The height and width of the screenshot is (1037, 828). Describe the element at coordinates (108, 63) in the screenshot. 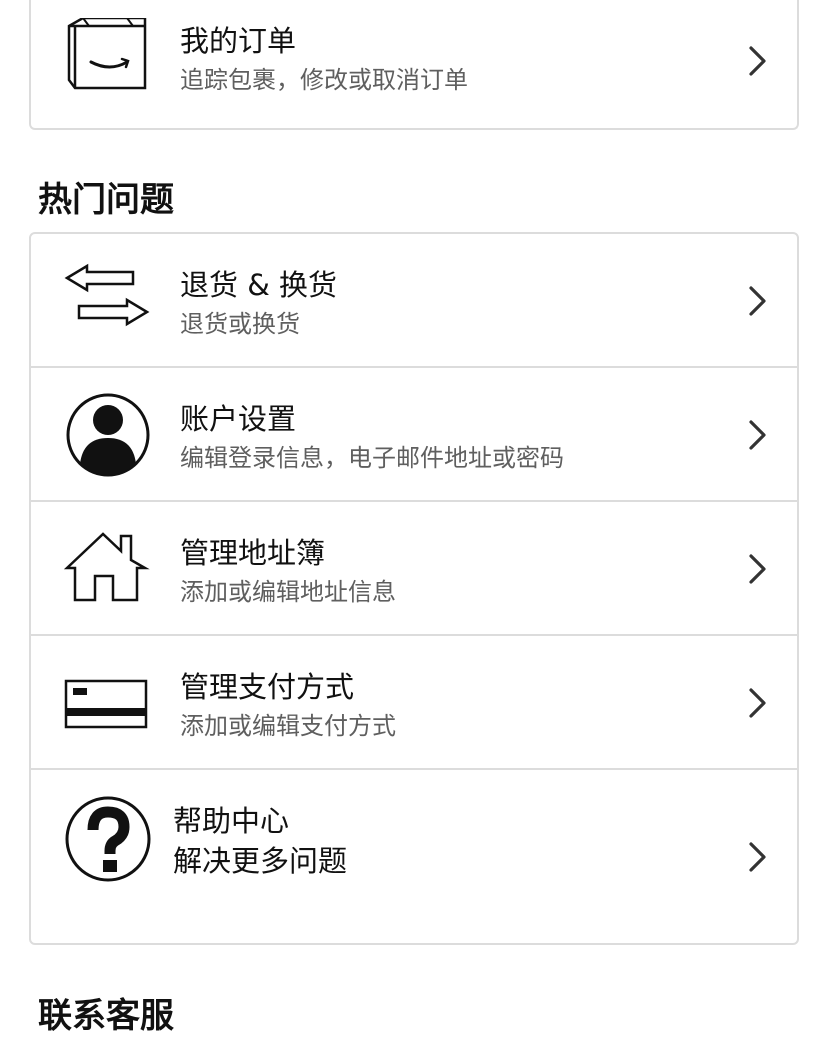

I see `package-icon` at that location.